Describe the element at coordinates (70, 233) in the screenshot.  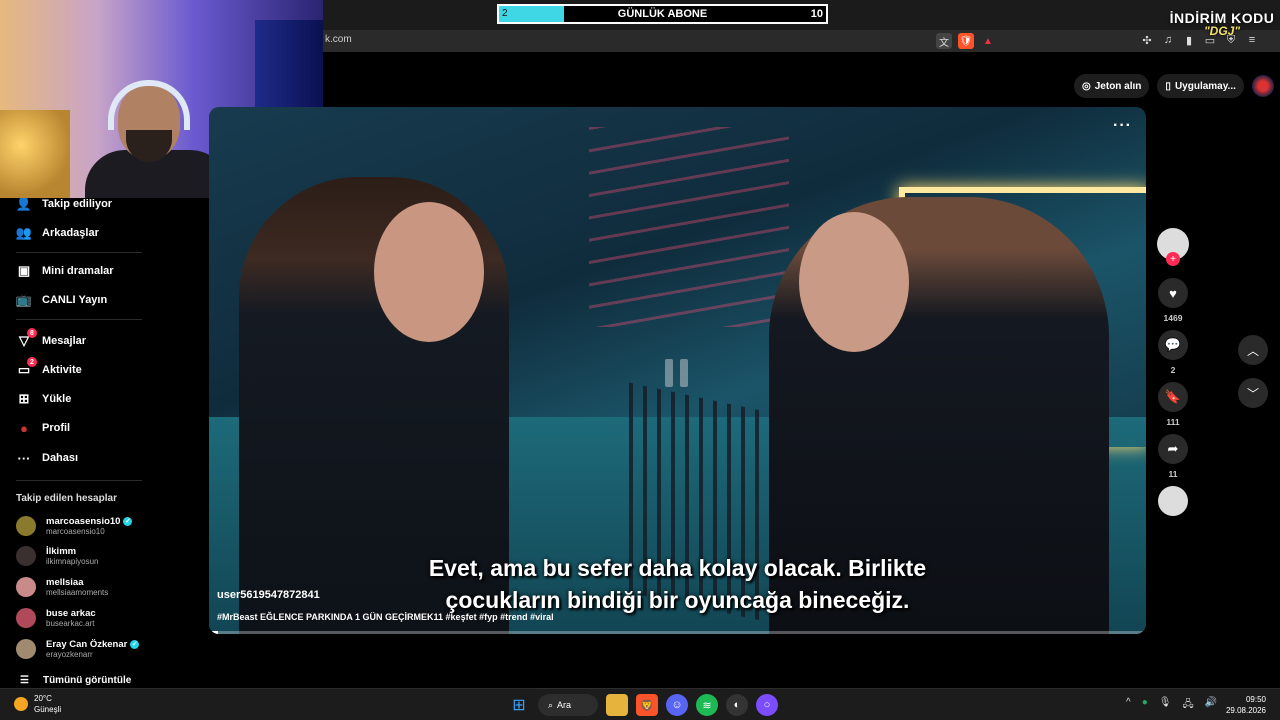
I see `sidebar-item-label: Arkadaşlar` at that location.